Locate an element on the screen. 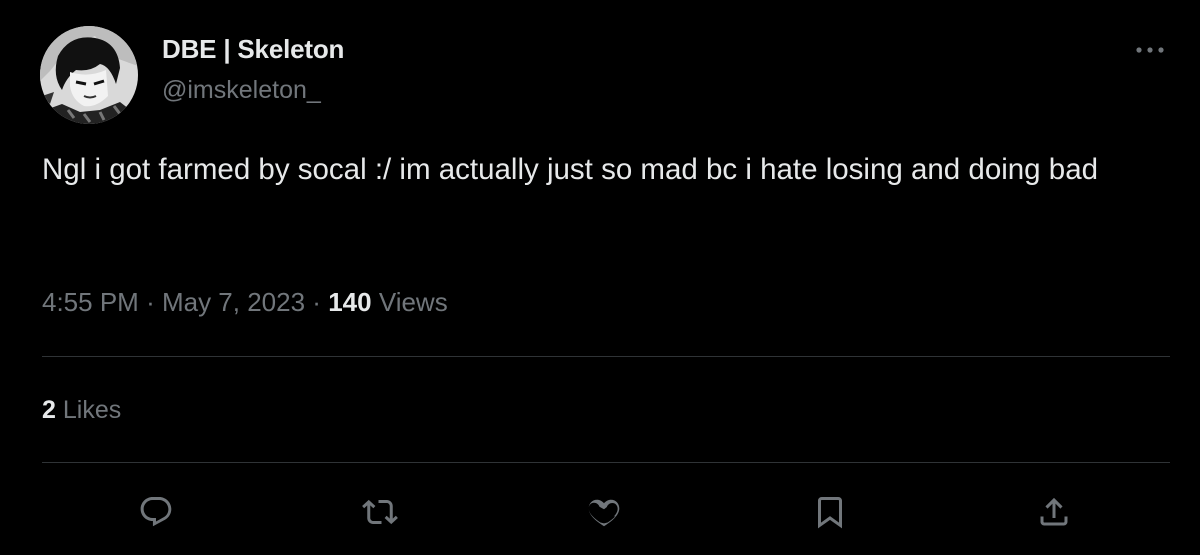 The image size is (1200, 555). likes-link: 2 Likes is located at coordinates (81, 410).